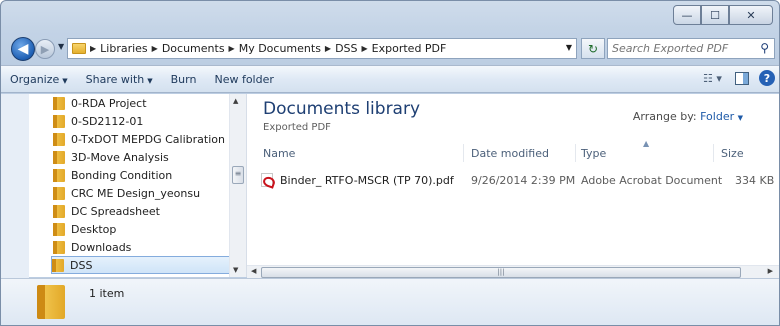 This screenshot has width=780, height=326. Describe the element at coordinates (742, 78) in the screenshot. I see `preview-pane-icon` at that location.